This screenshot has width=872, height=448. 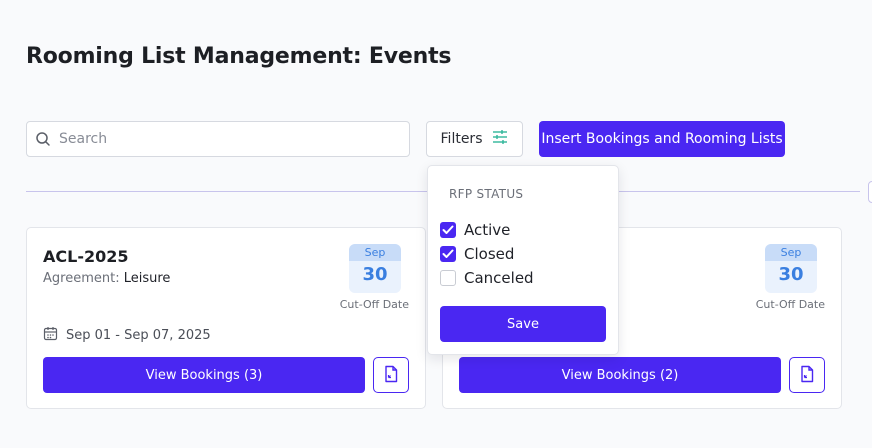 I want to click on agreement-row: Agreement: Leisure, so click(x=106, y=278).